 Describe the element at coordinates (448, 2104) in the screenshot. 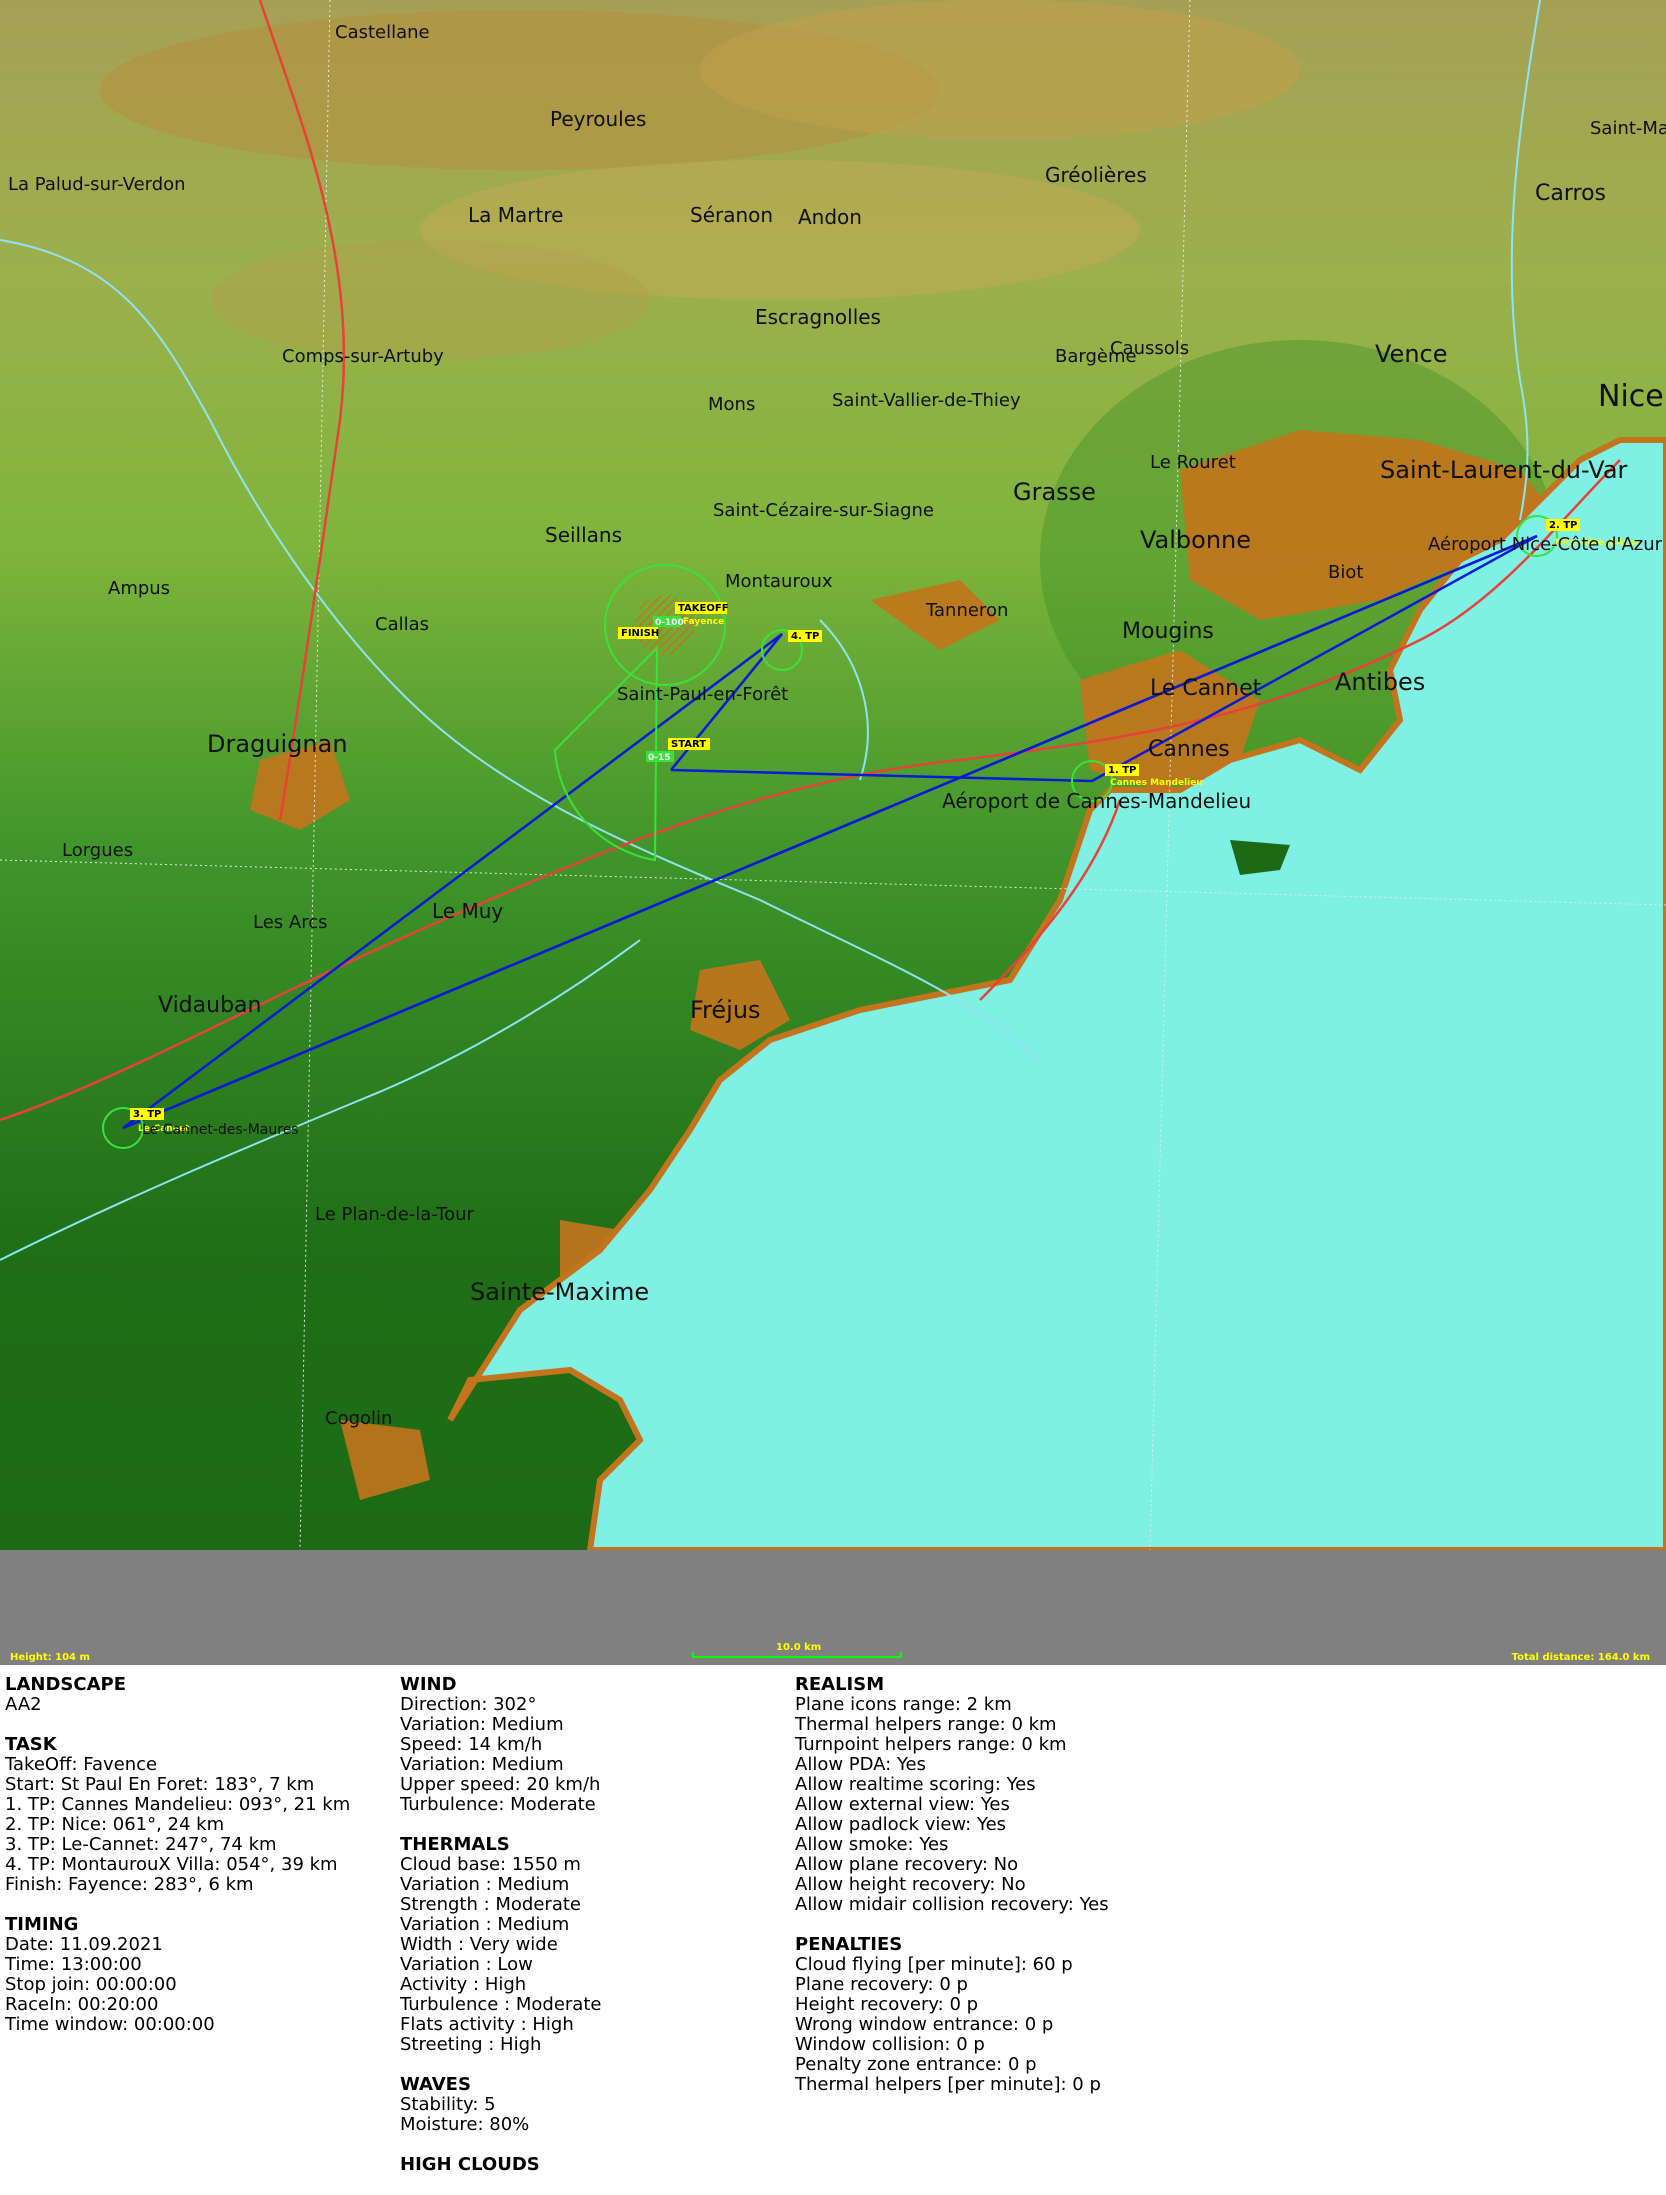

I see `info-line: Stability: 5` at that location.